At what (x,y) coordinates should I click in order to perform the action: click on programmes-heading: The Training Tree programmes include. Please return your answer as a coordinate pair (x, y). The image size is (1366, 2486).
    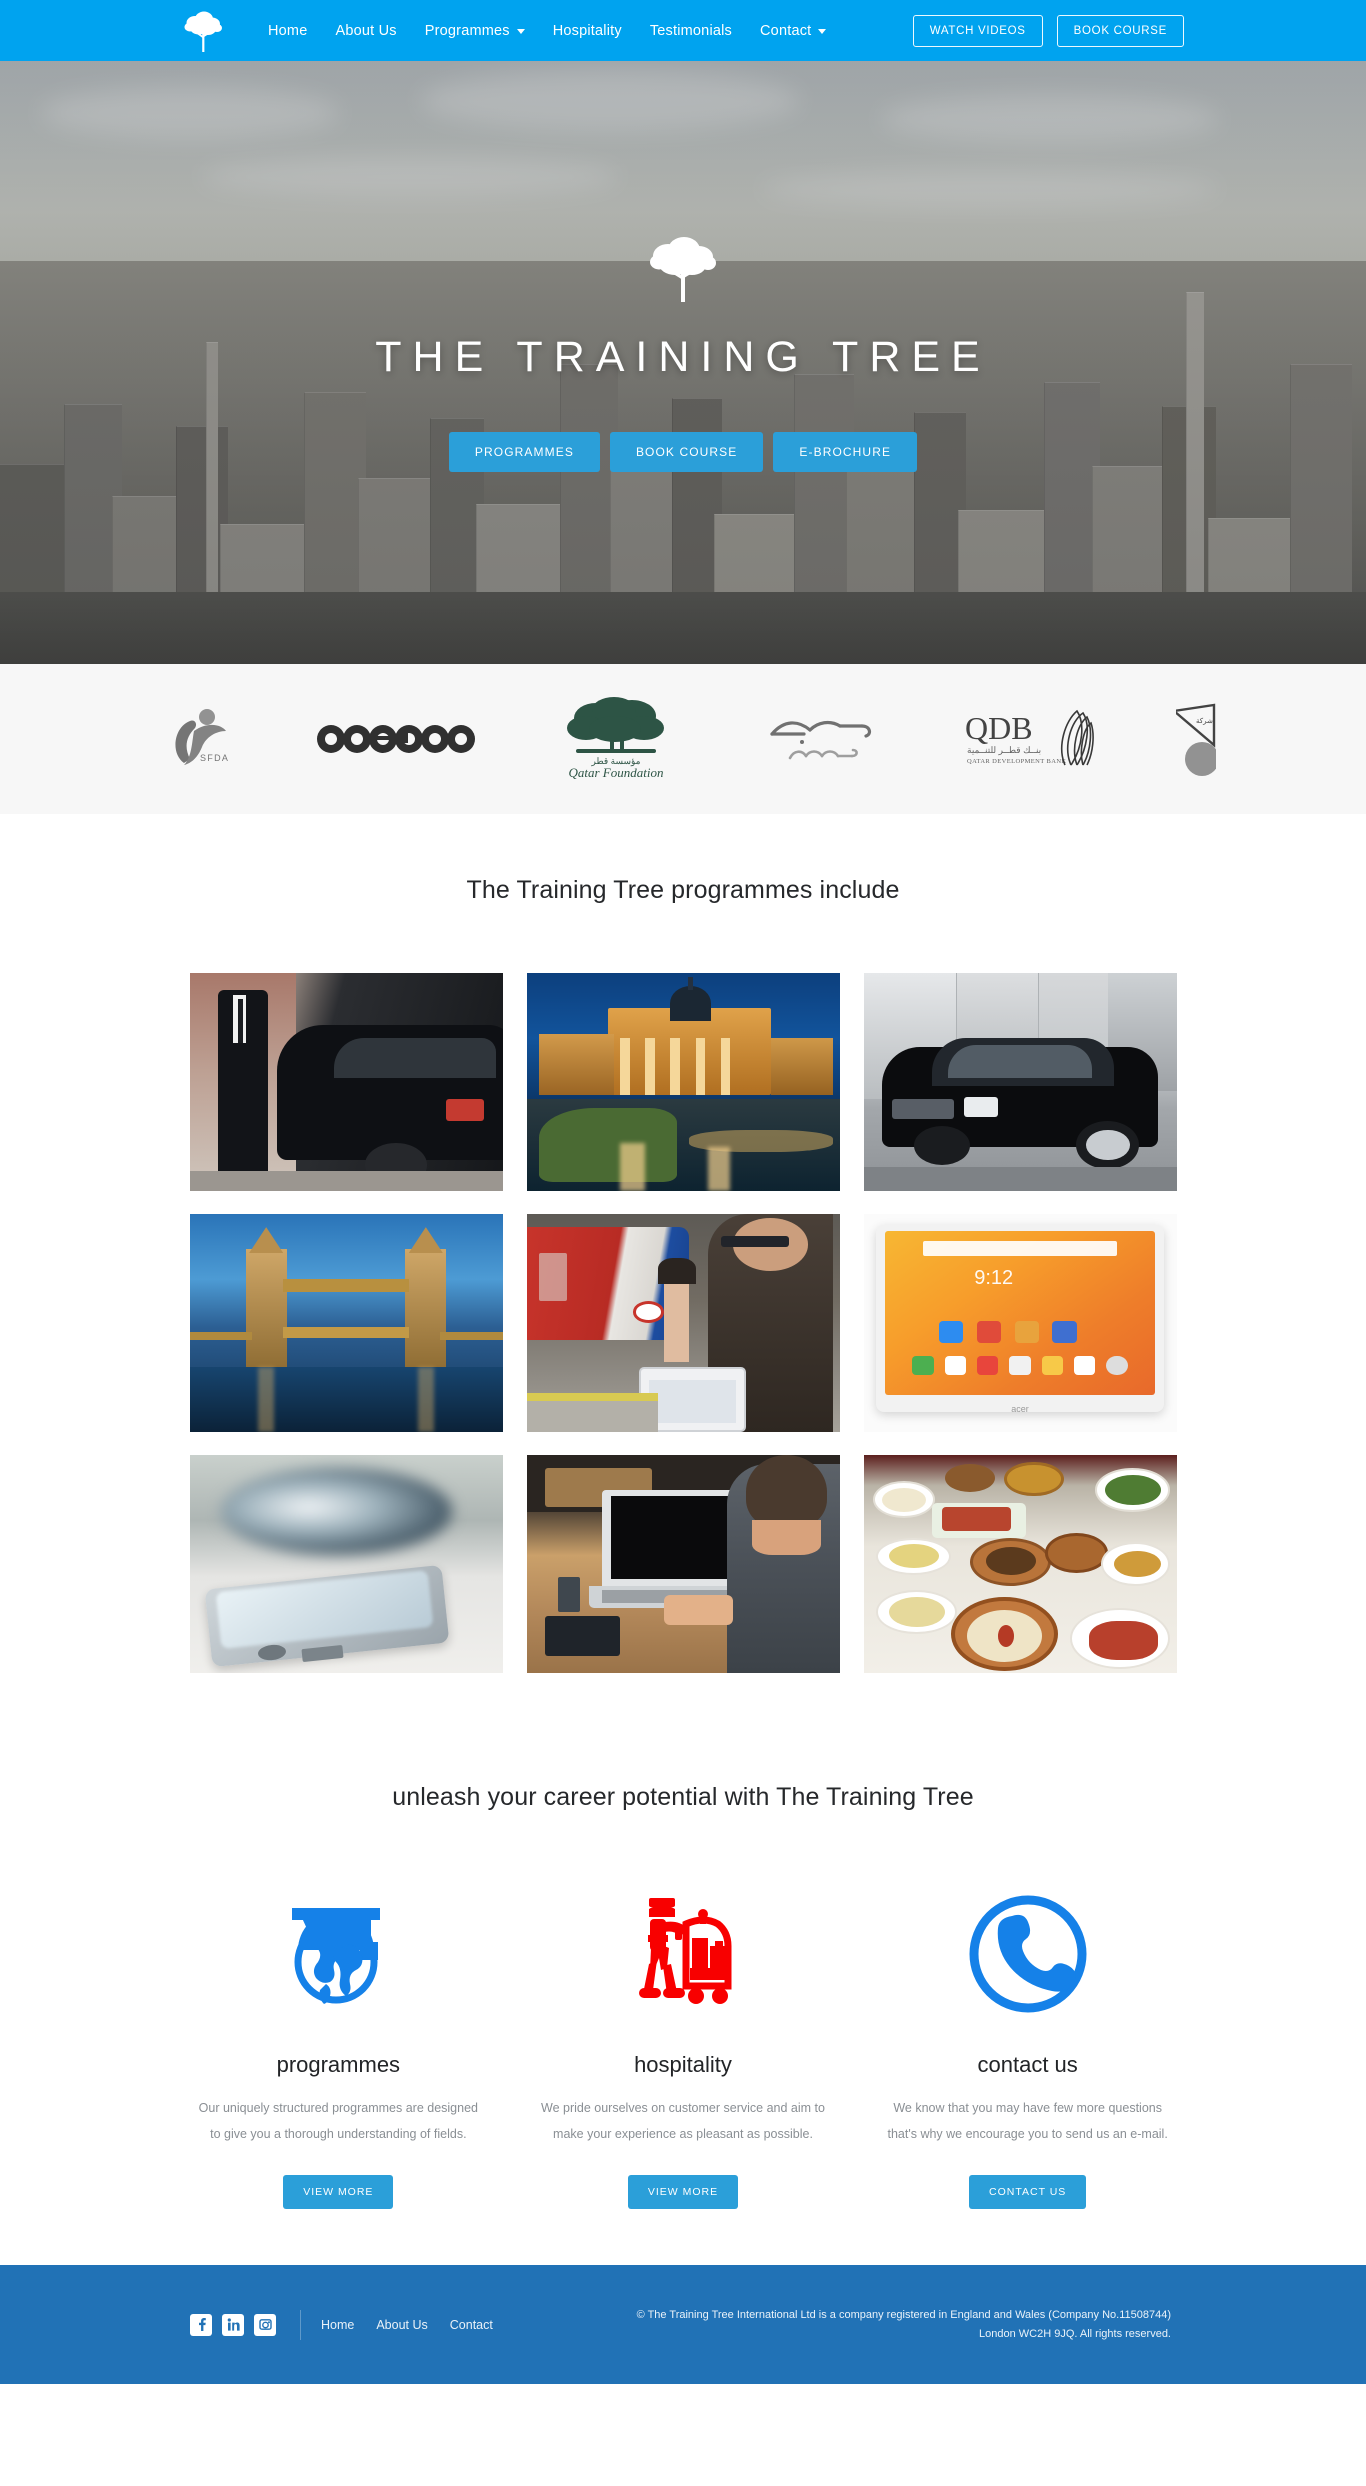
    Looking at the image, I should click on (683, 890).